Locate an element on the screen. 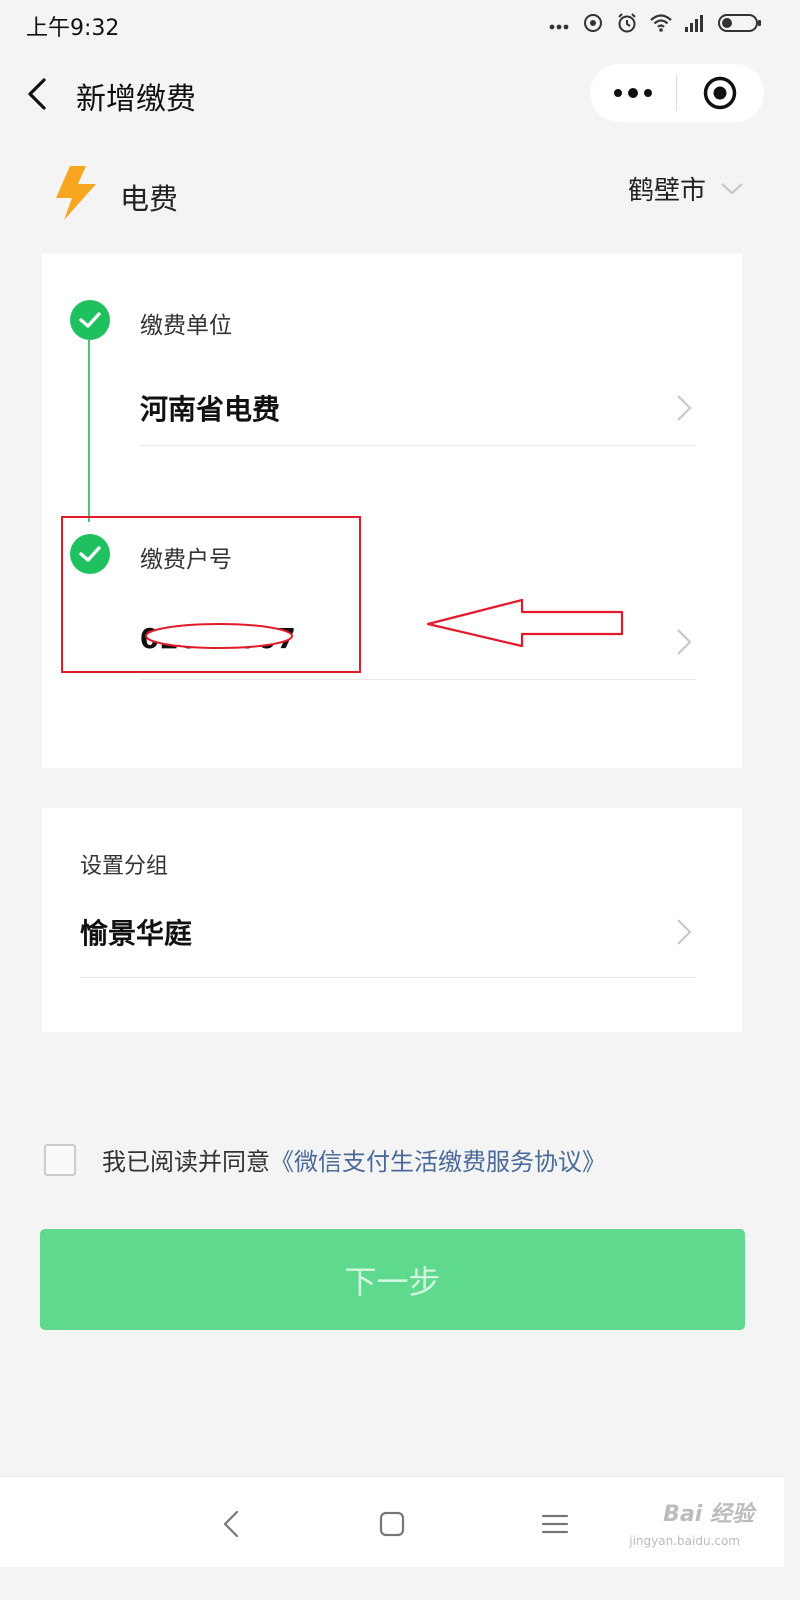 The width and height of the screenshot is (800, 1600). group-label: 设置分组 is located at coordinates (124, 866).